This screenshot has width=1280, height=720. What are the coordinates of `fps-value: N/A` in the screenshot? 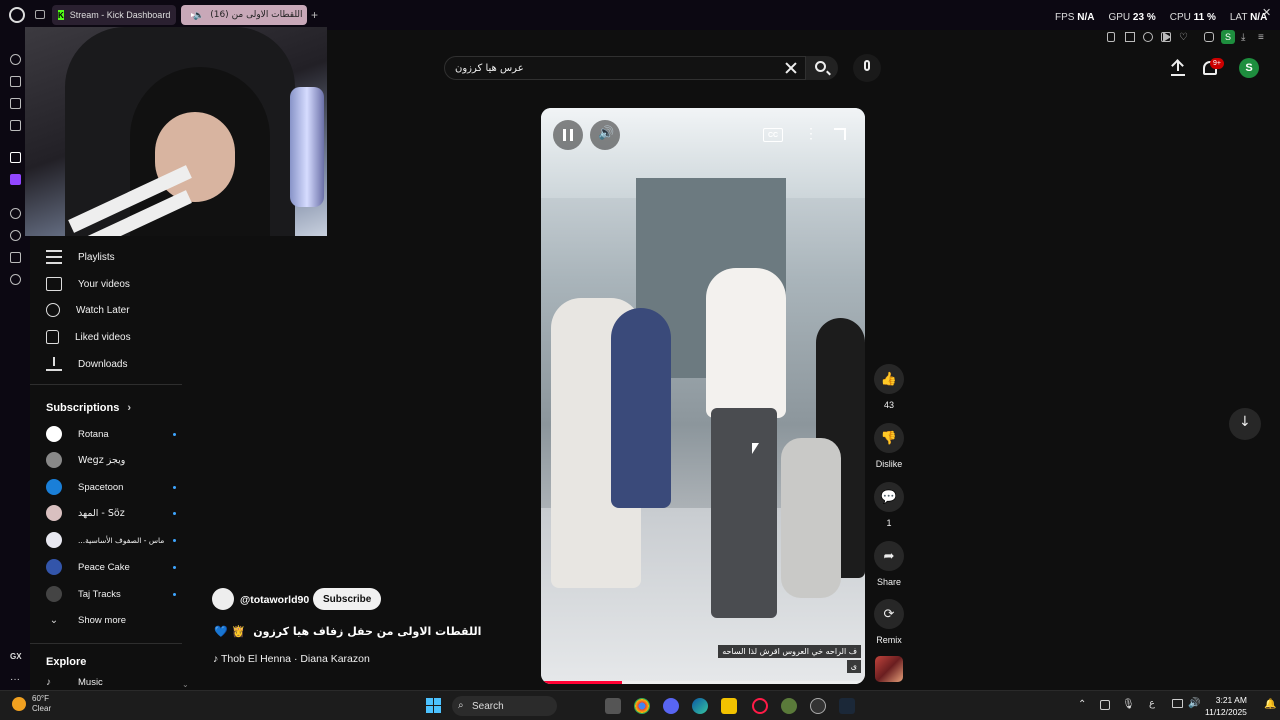 It's located at (1086, 17).